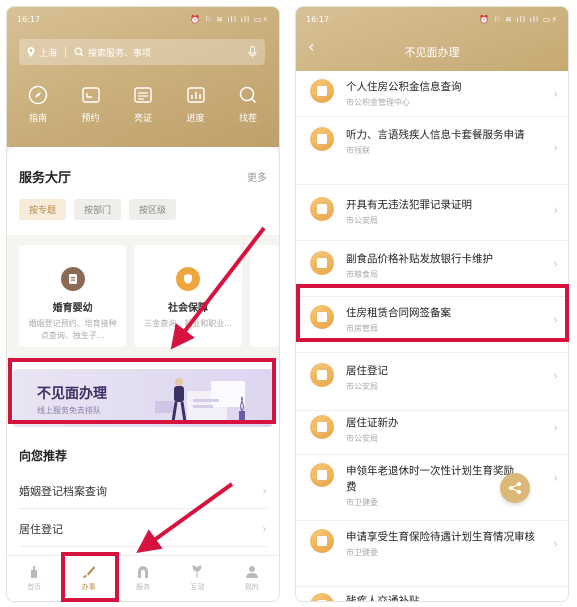  Describe the element at coordinates (66, 52) in the screenshot. I see `search-divider` at that location.